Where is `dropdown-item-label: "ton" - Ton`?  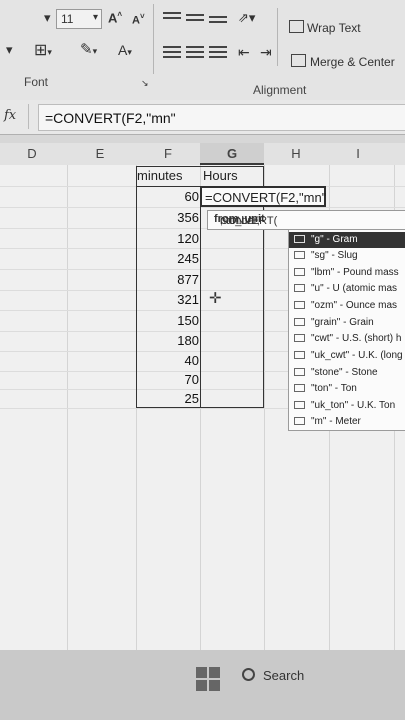 dropdown-item-label: "ton" - Ton is located at coordinates (334, 388).